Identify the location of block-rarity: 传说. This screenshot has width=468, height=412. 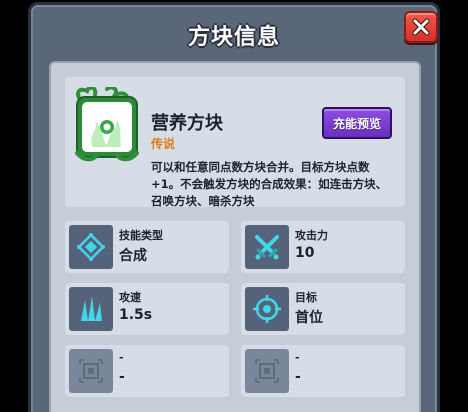
(163, 144).